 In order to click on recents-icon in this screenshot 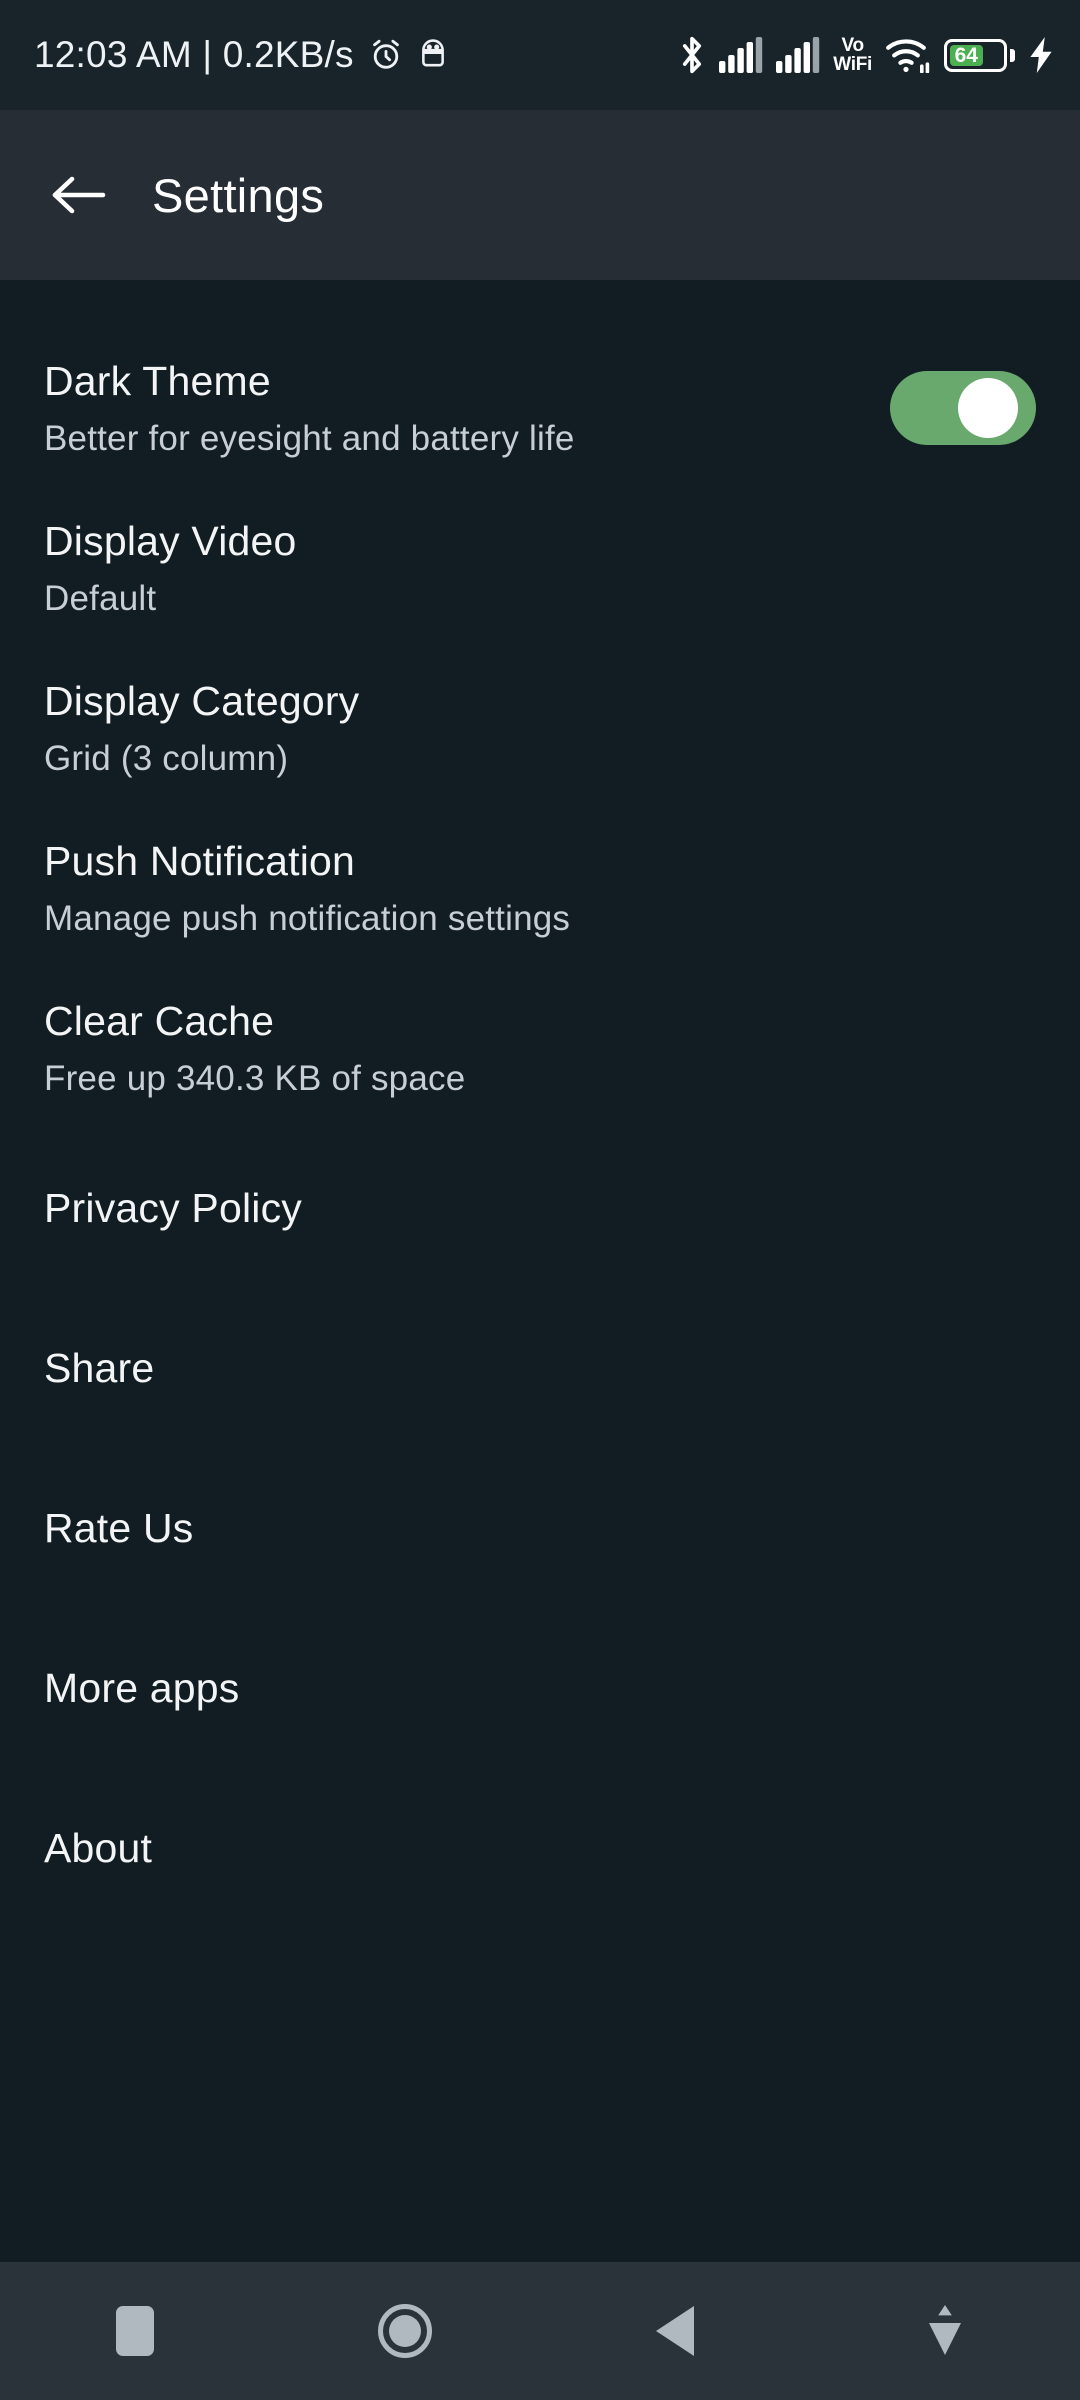, I will do `click(135, 2331)`.